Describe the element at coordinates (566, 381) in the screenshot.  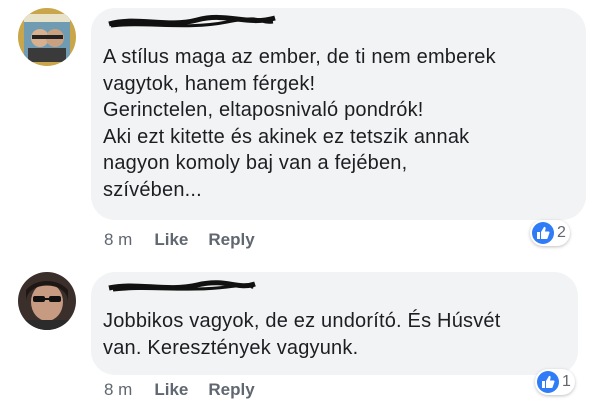
I see `reaction-count: 1` at that location.